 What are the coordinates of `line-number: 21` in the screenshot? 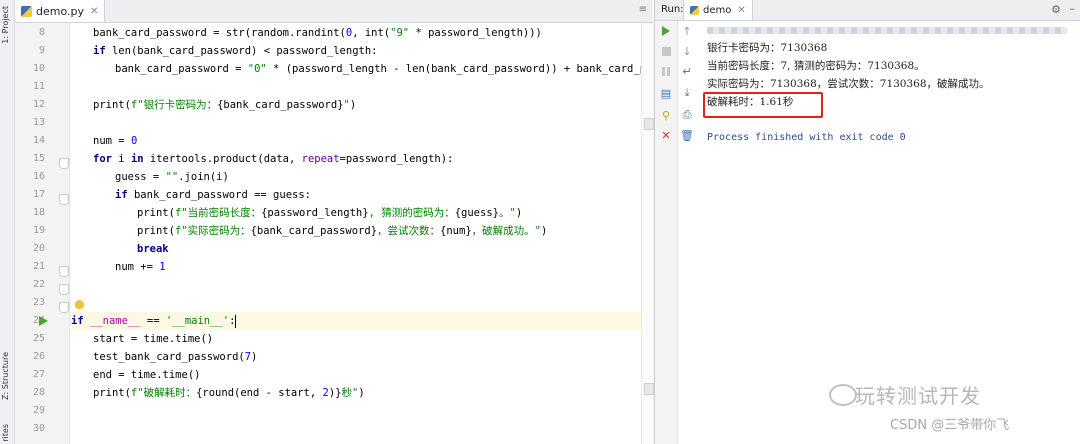 It's located at (38, 266).